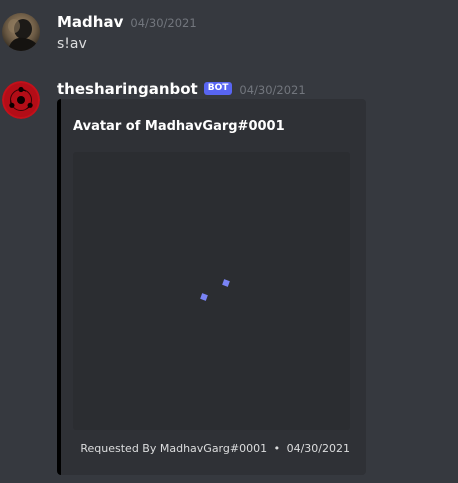 The width and height of the screenshot is (458, 483). I want to click on embed-footer-timestamp: 04/30/2021, so click(318, 448).